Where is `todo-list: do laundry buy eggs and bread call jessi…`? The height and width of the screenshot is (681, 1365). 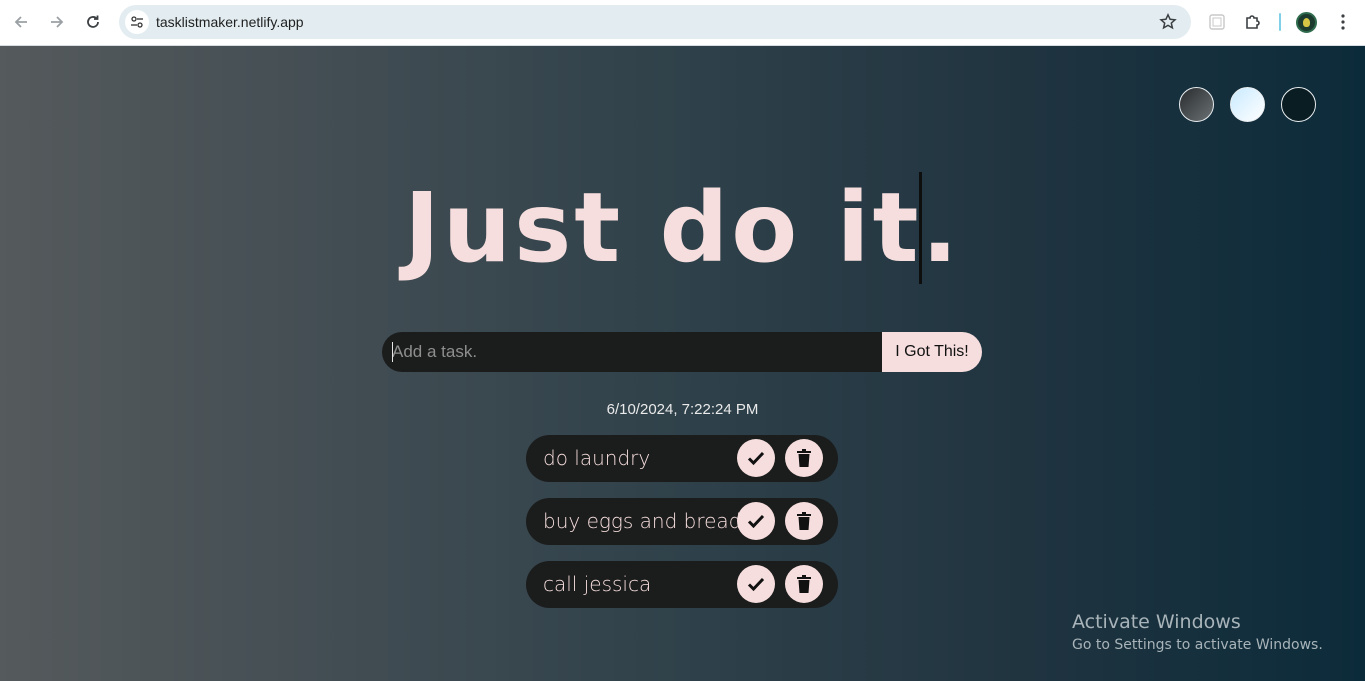 todo-list: do laundry buy eggs and bread call jessi… is located at coordinates (682, 529).